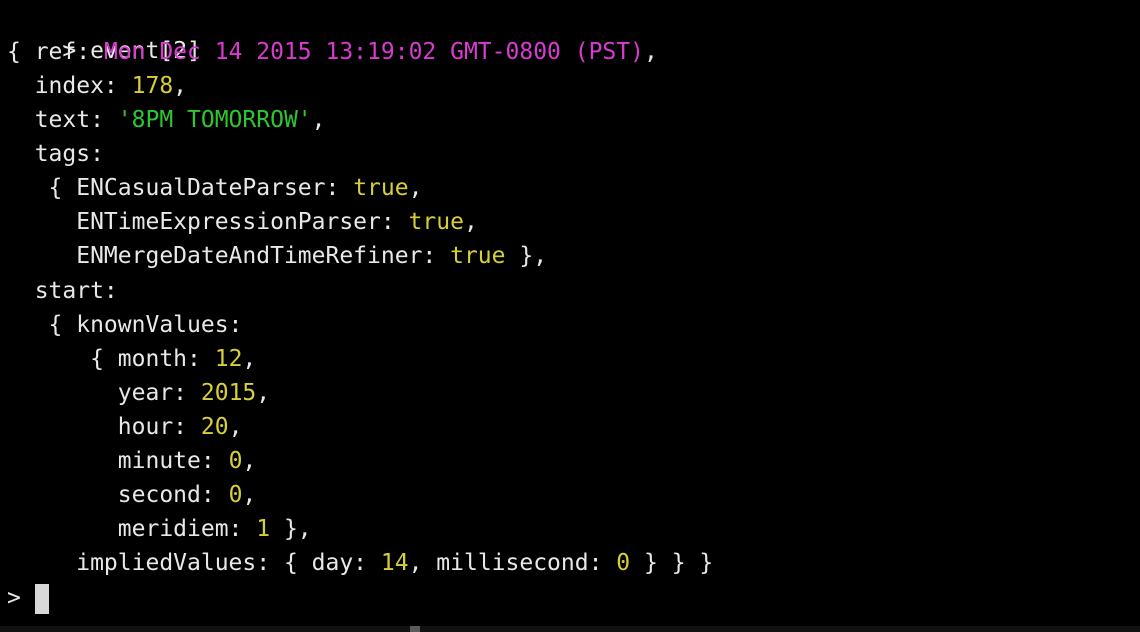 The image size is (1140, 632). What do you see at coordinates (69, 86) in the screenshot?
I see `index-key: index:` at bounding box center [69, 86].